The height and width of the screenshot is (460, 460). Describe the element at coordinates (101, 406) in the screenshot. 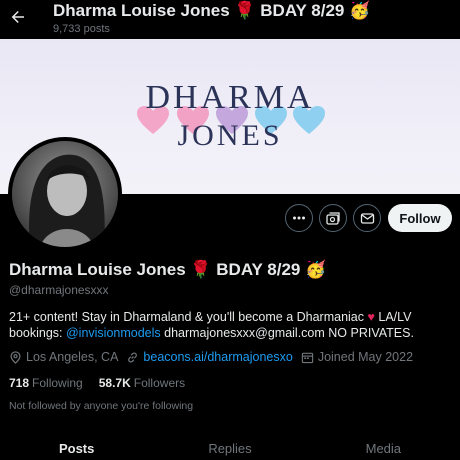

I see `not-followed-note: Not followed by anyone you're following` at that location.